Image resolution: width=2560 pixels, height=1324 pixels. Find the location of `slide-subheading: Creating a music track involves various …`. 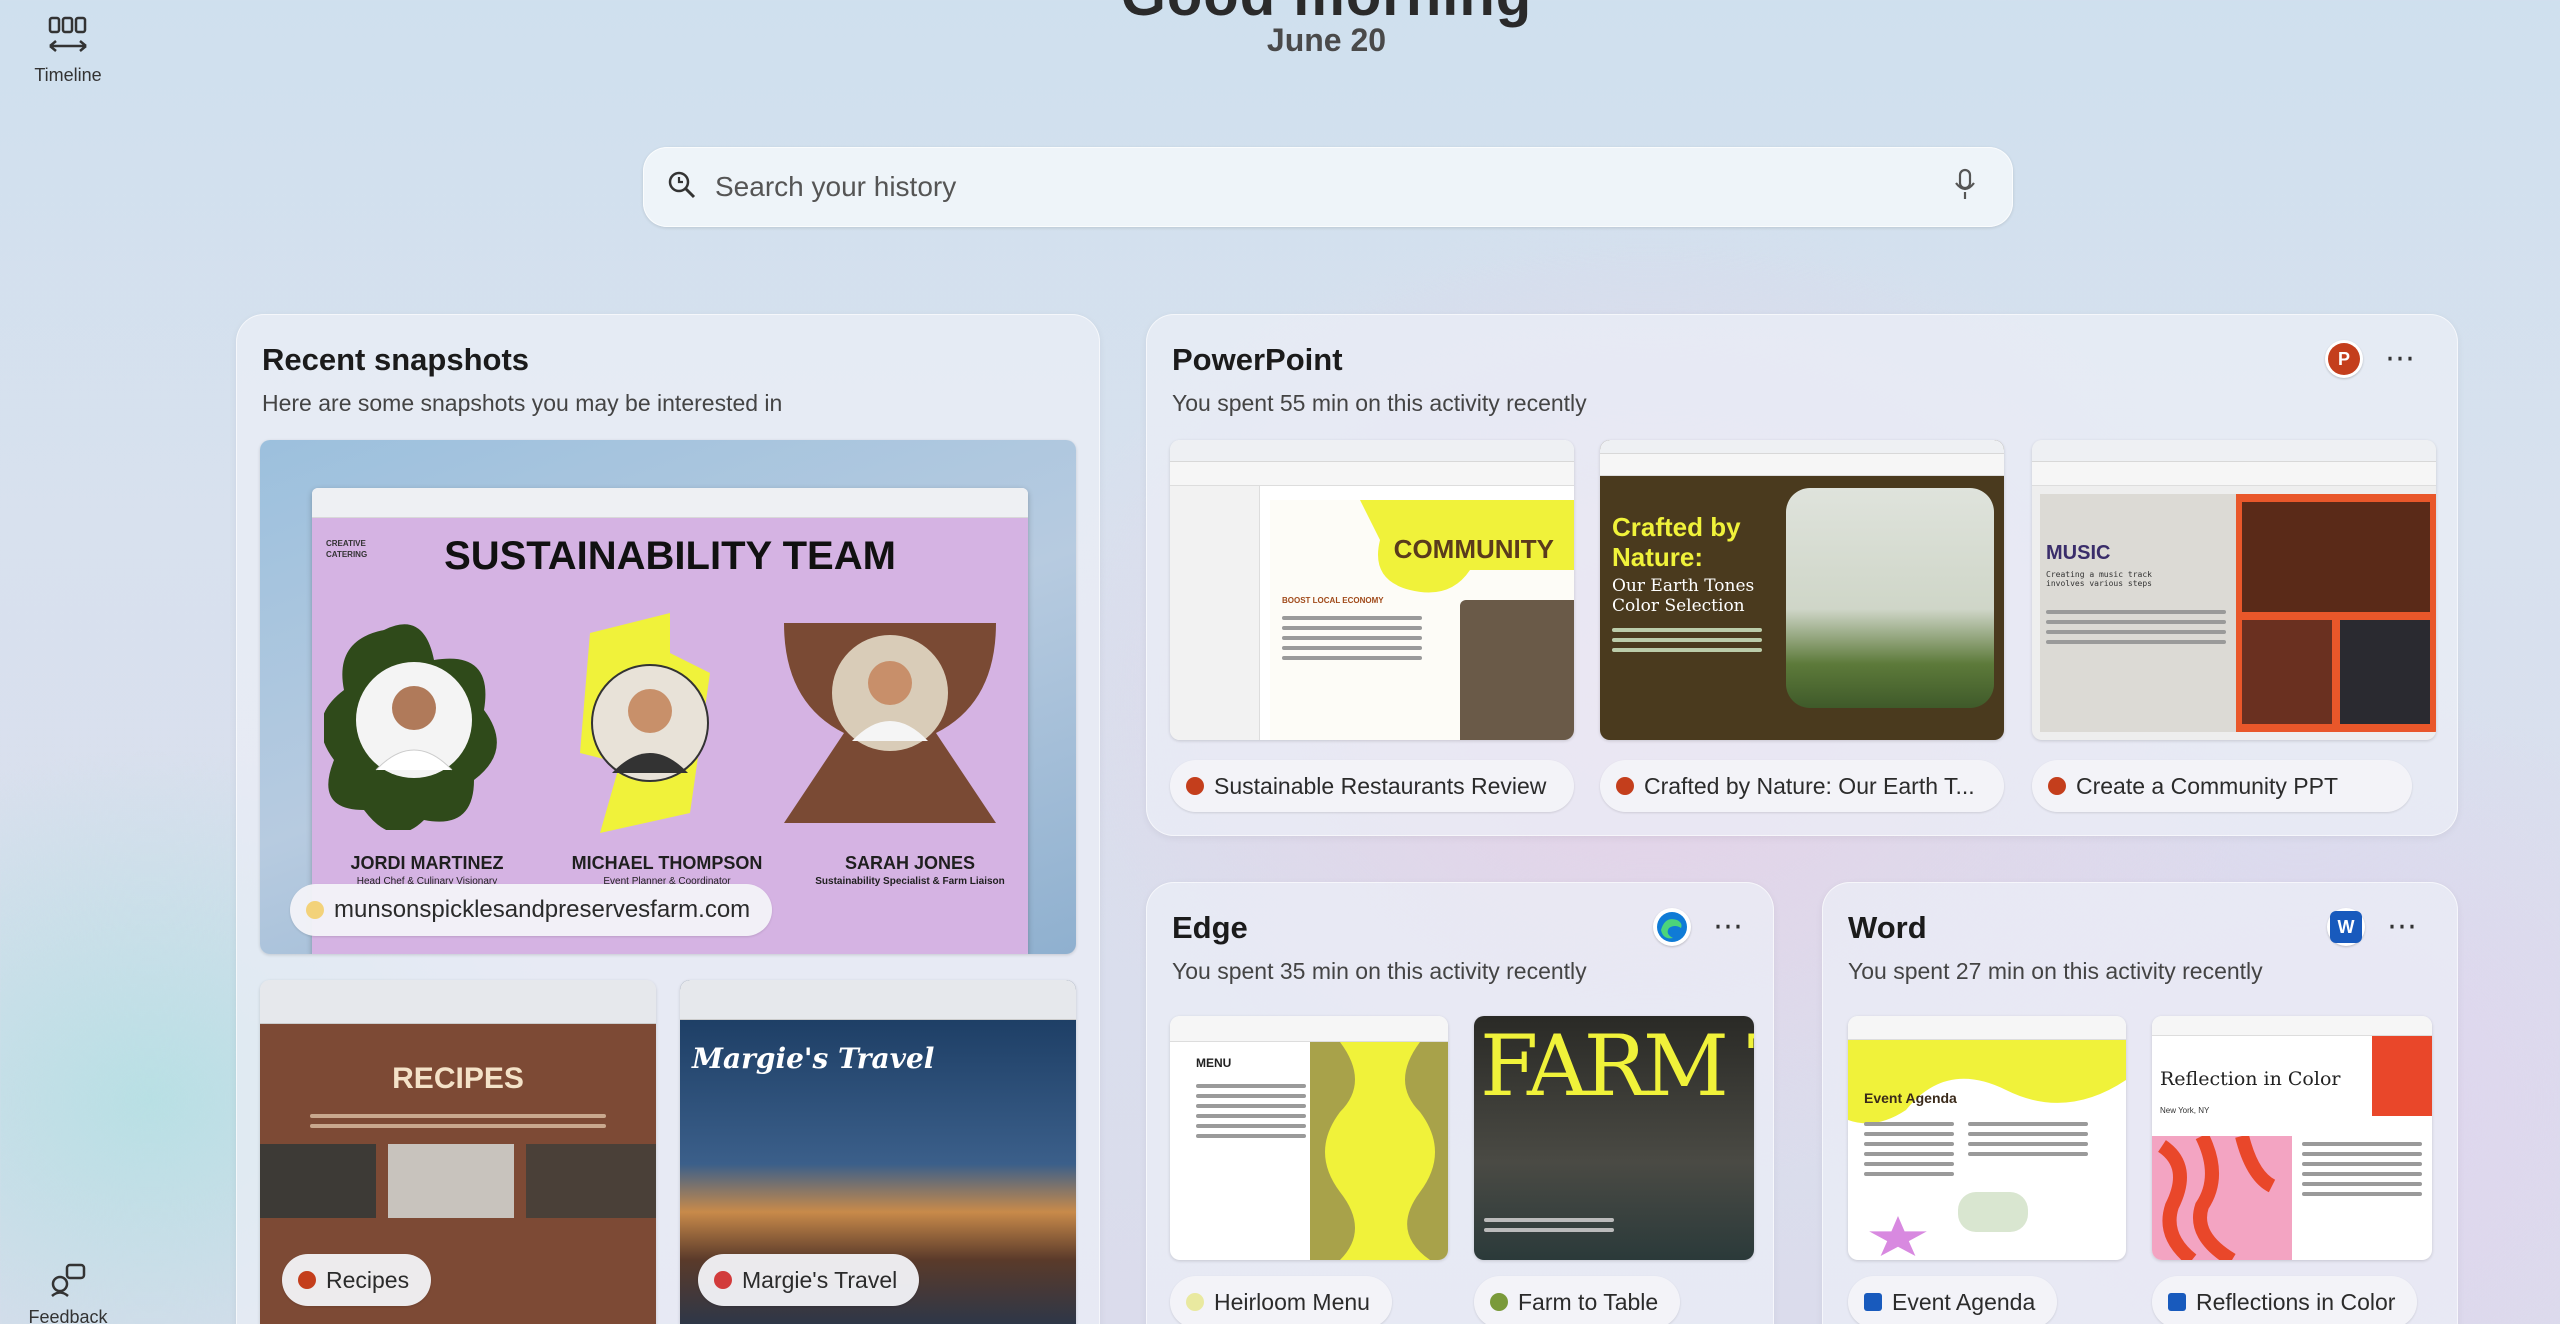

slide-subheading: Creating a music track involves various … is located at coordinates (2099, 579).